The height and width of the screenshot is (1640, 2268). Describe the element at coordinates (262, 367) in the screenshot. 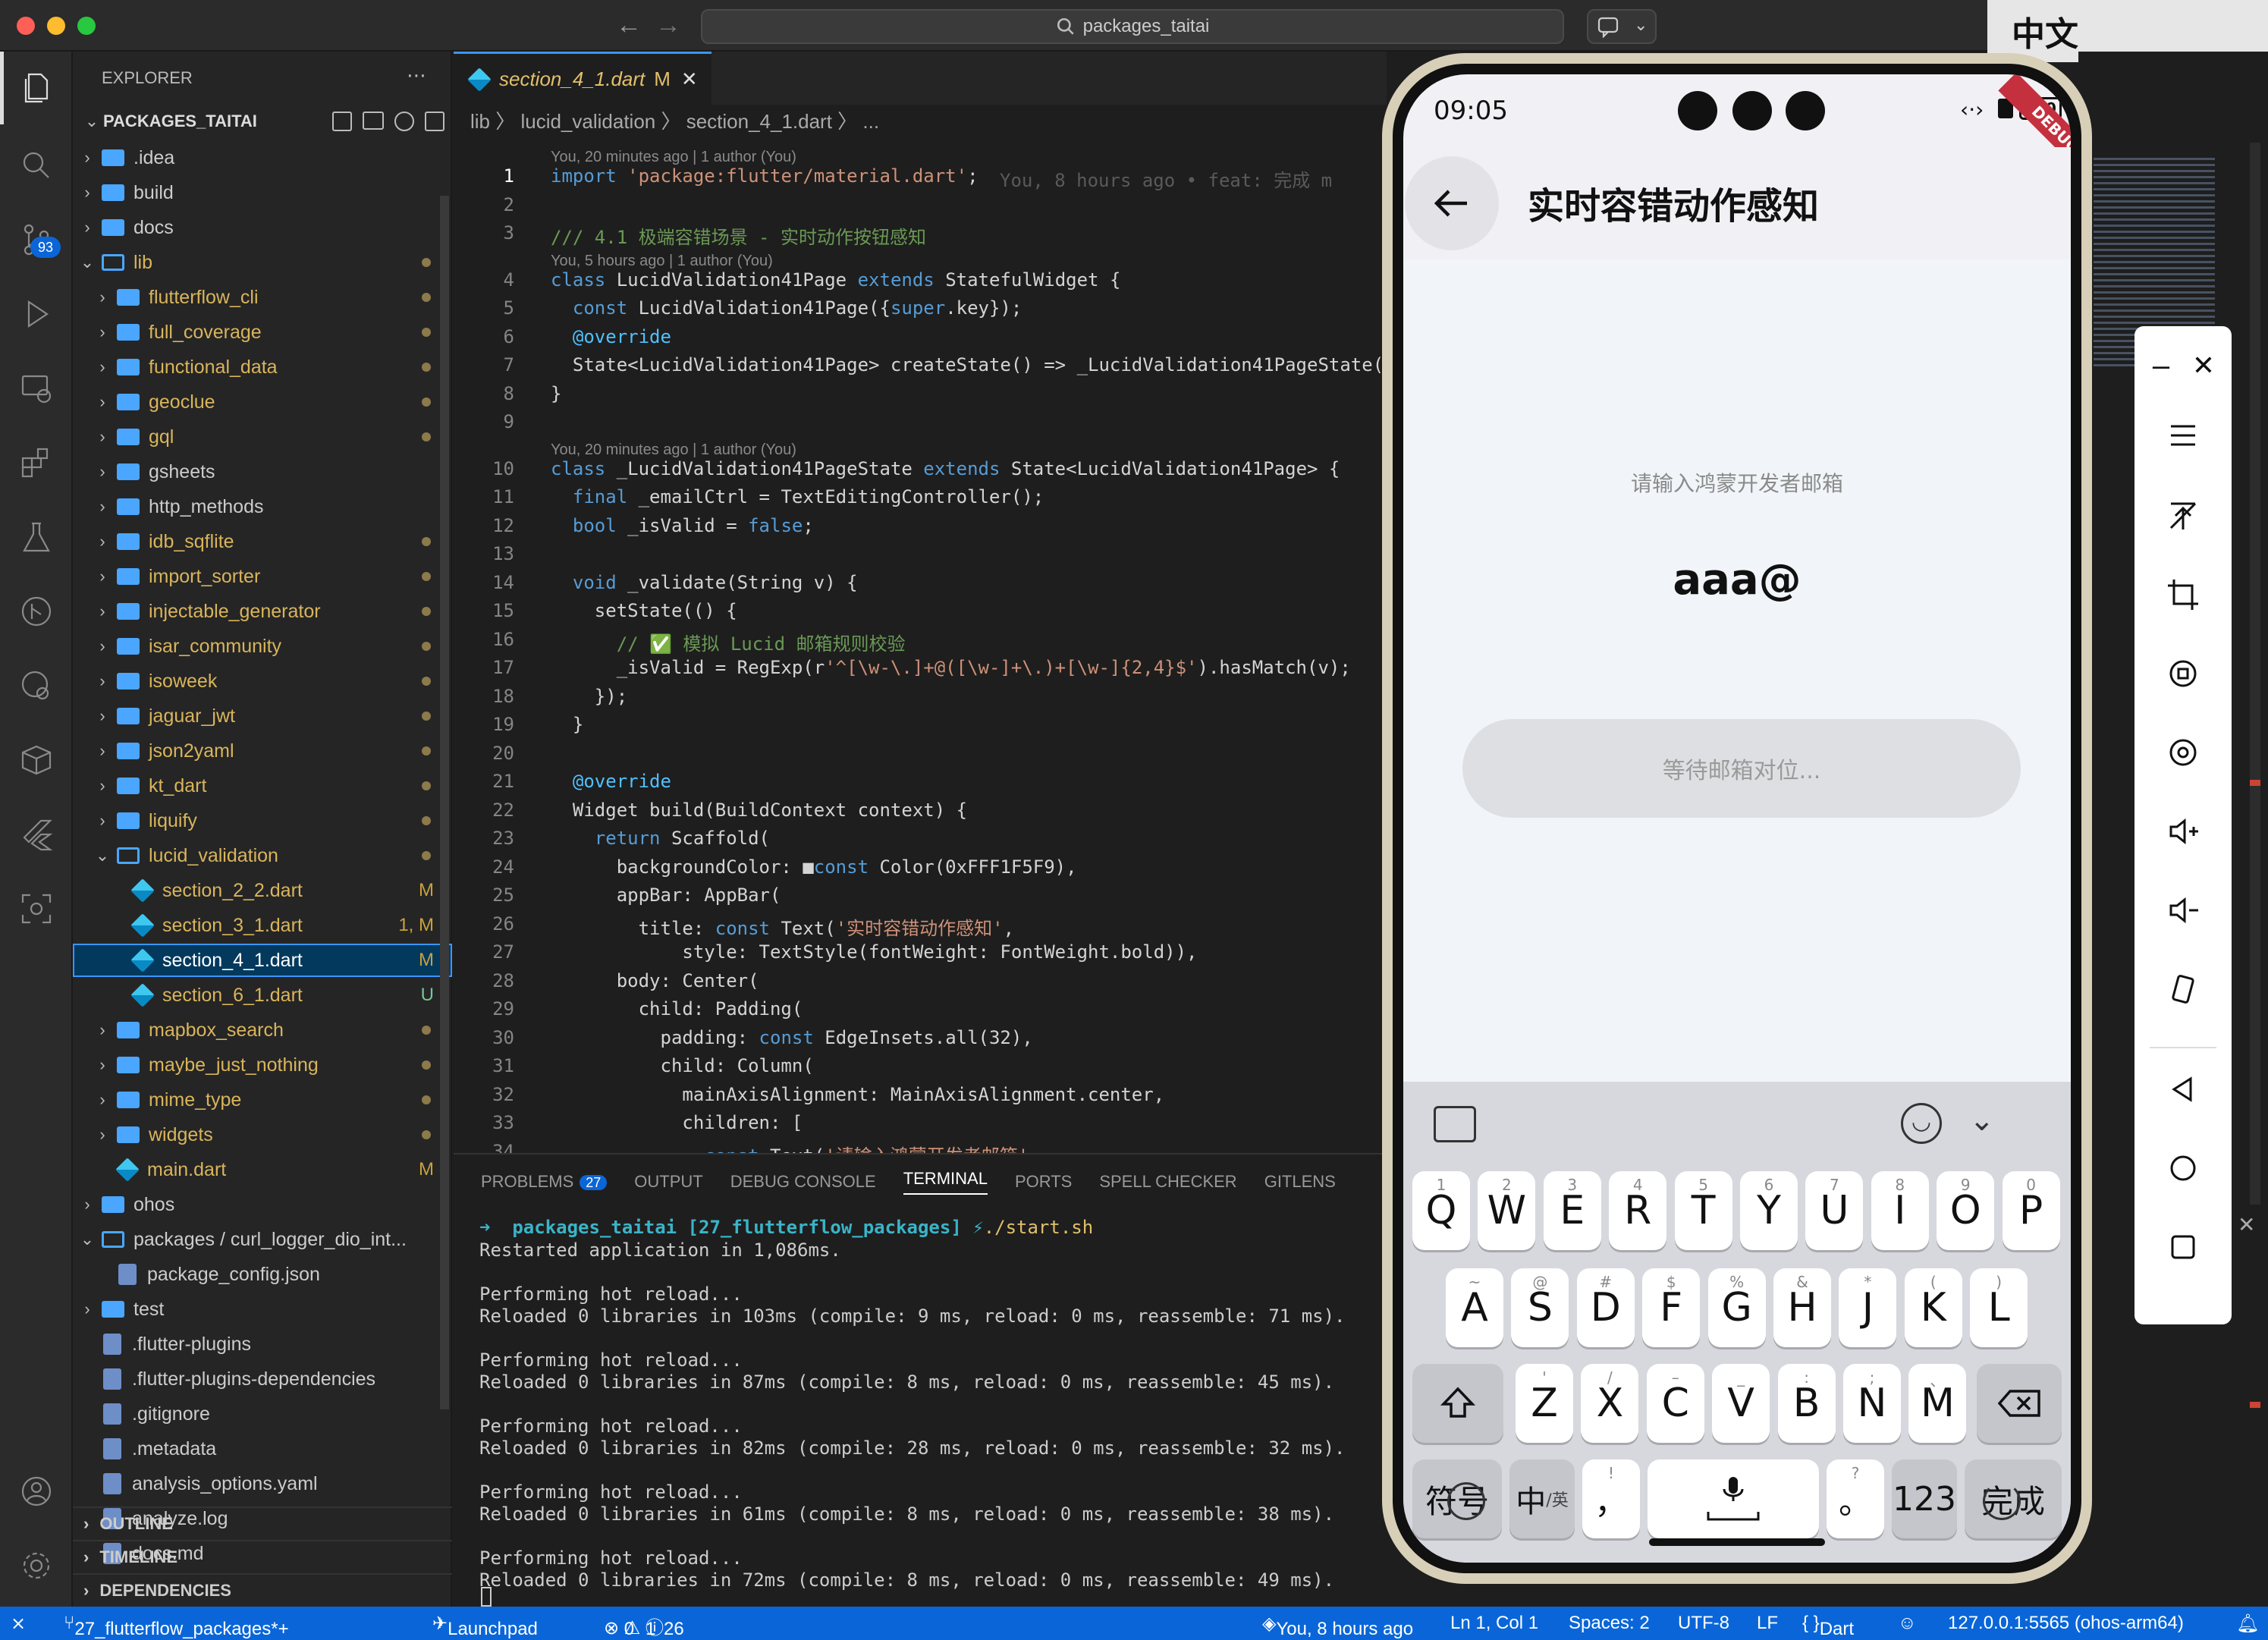

I see `tree-item: › functional_data` at that location.